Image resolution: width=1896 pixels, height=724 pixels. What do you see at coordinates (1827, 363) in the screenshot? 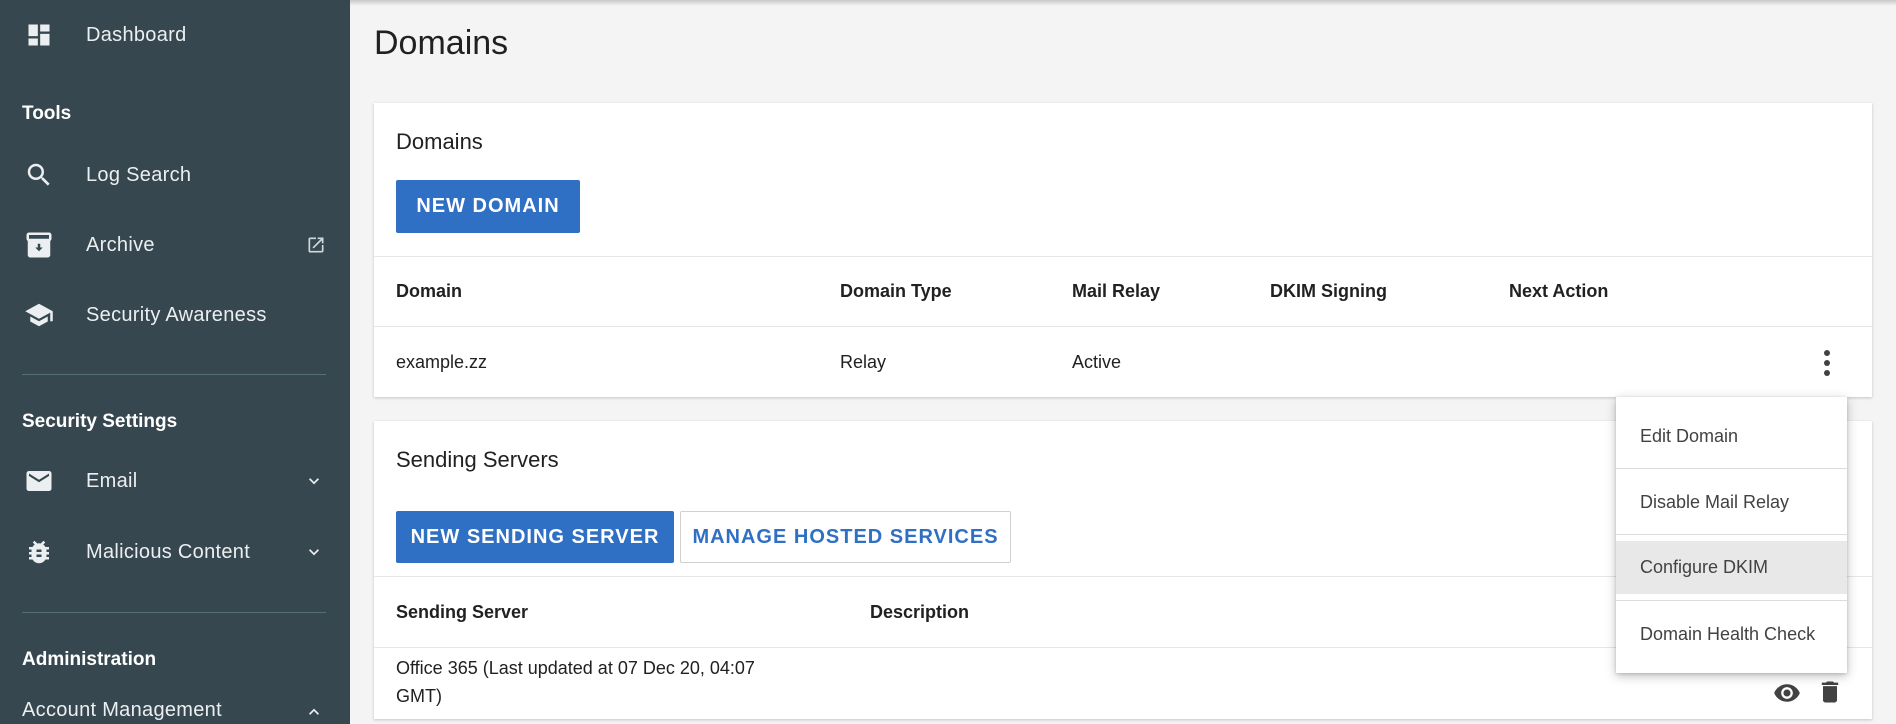
I see `more-vertical-icon` at bounding box center [1827, 363].